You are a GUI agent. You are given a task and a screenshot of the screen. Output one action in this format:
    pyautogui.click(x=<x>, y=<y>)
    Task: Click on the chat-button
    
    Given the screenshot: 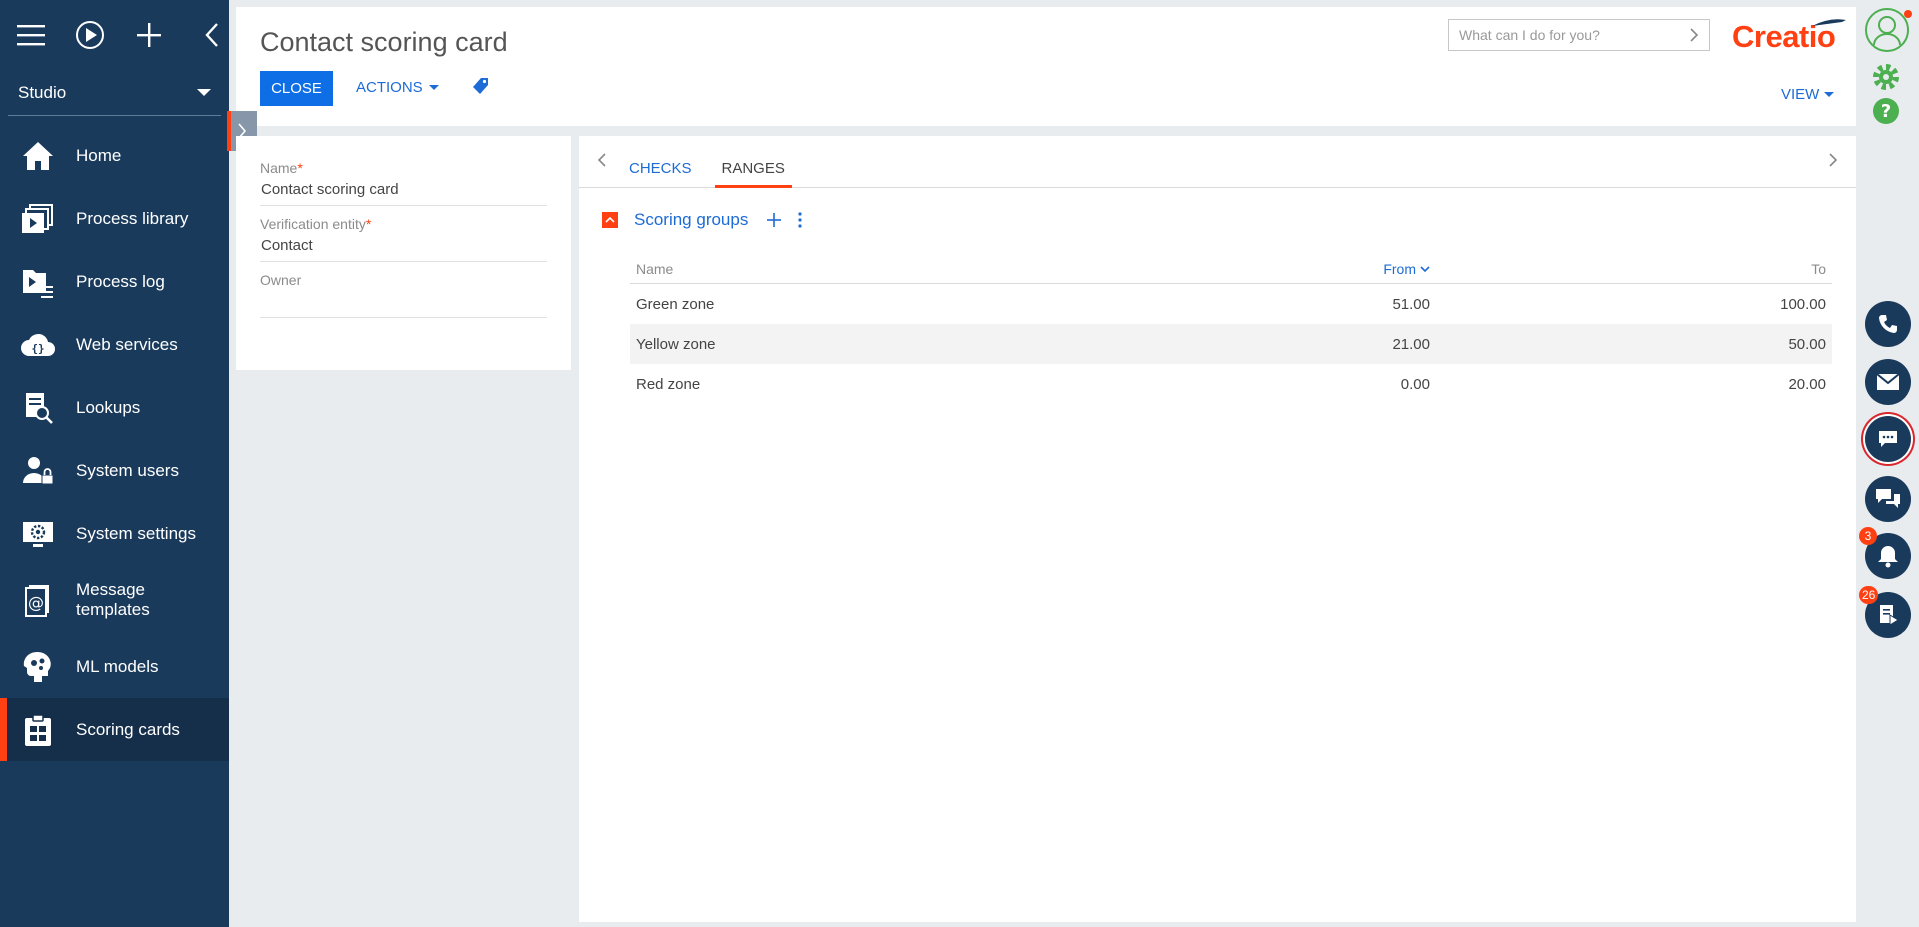 What is the action you would take?
    pyautogui.click(x=1888, y=439)
    